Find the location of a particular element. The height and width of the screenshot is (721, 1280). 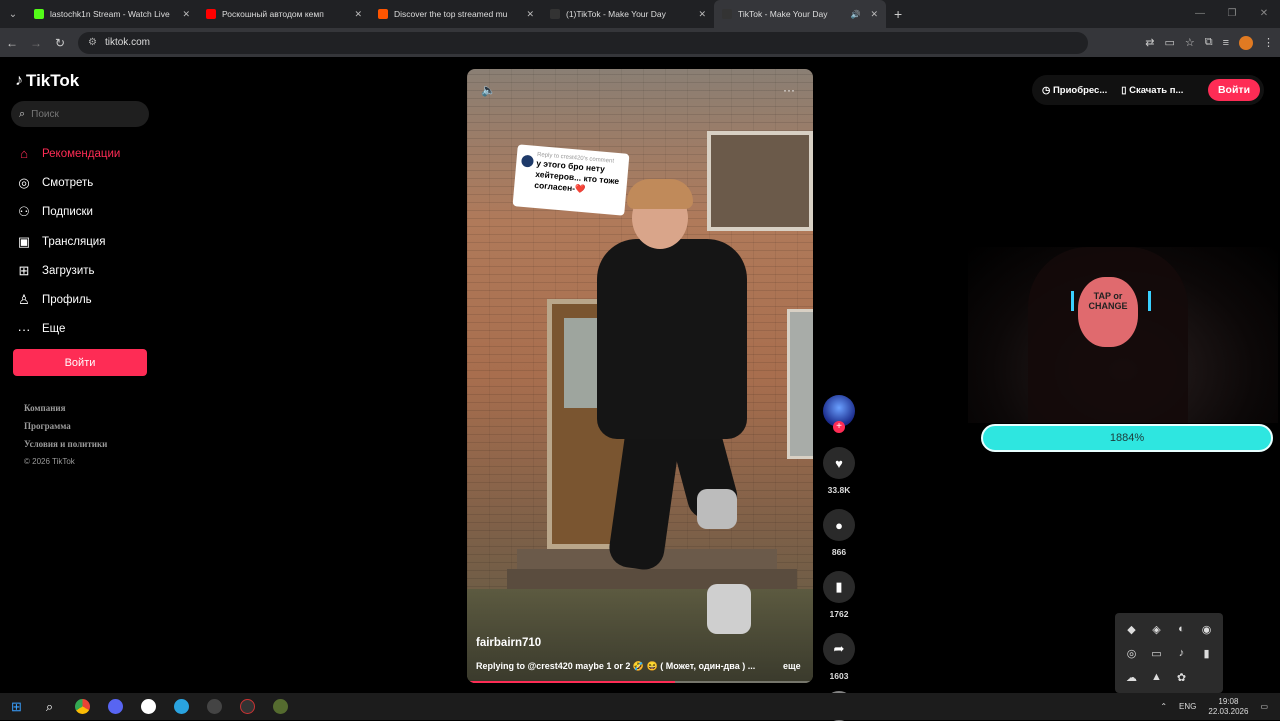

comment-action: ● 866 is located at coordinates (839, 533).